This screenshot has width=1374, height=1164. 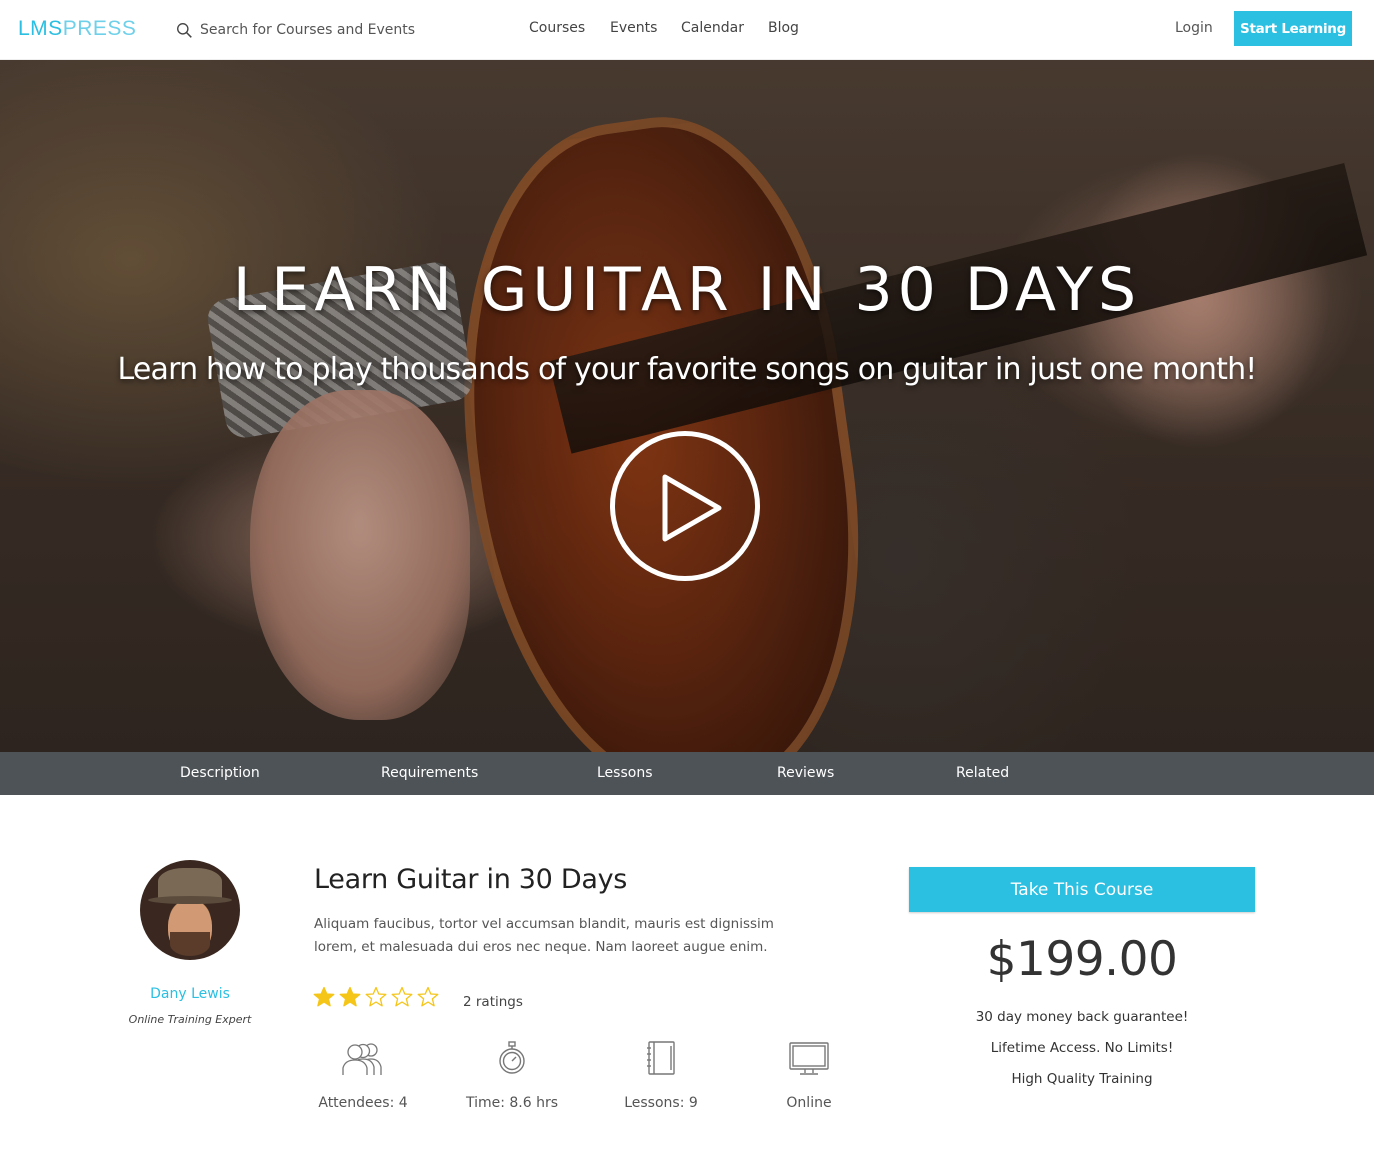 What do you see at coordinates (190, 900) in the screenshot?
I see `avatar-hat-brim` at bounding box center [190, 900].